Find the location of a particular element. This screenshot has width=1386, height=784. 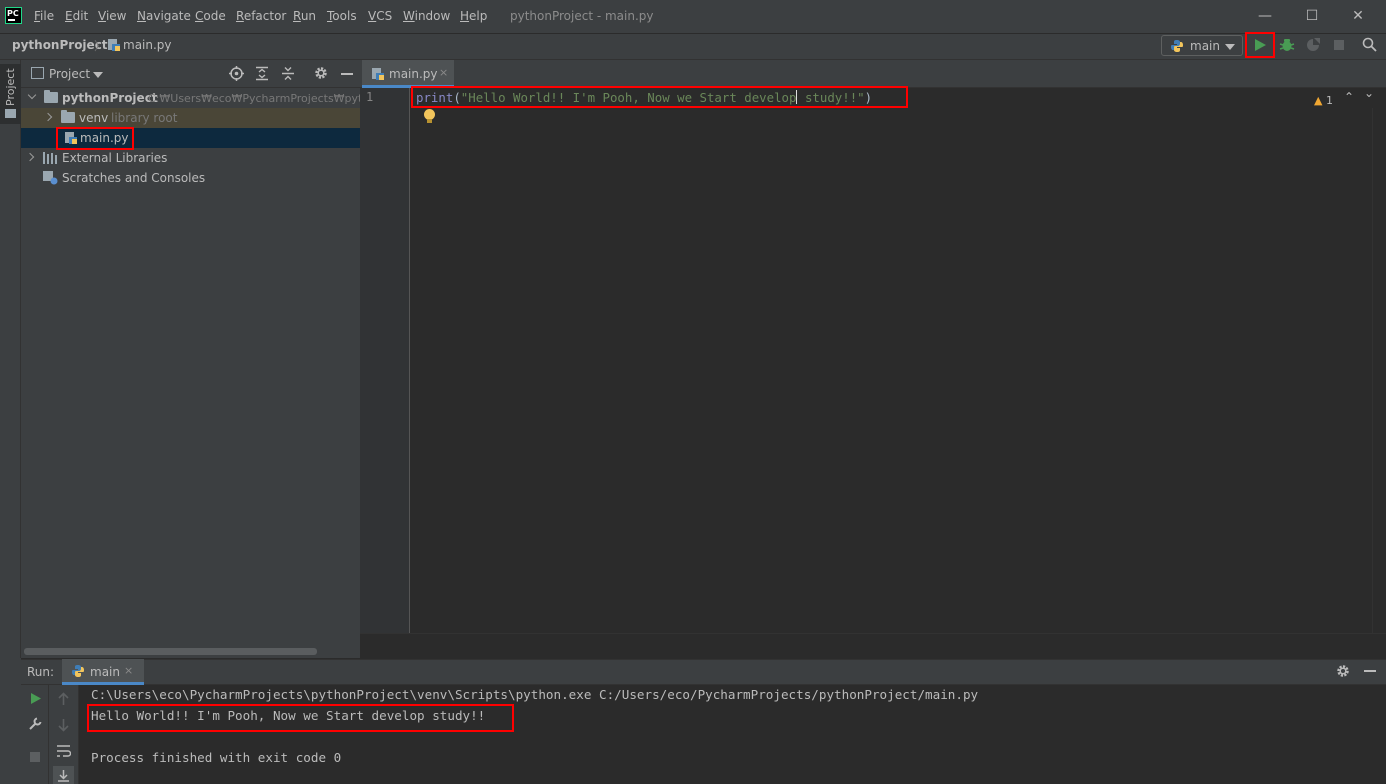

project-panel-title: Project is located at coordinates (69, 74).